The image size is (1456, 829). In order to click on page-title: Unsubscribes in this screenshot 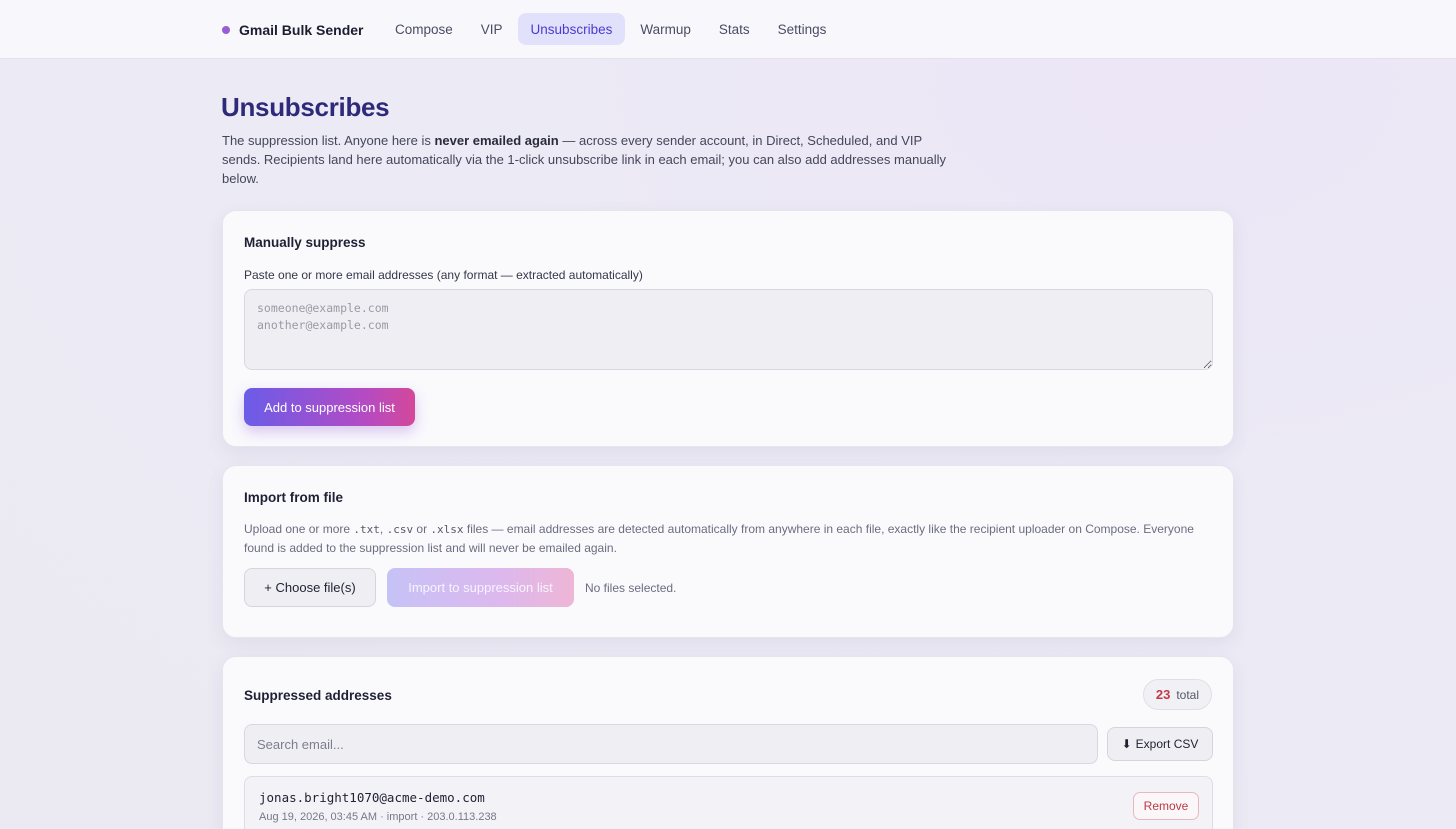, I will do `click(305, 107)`.